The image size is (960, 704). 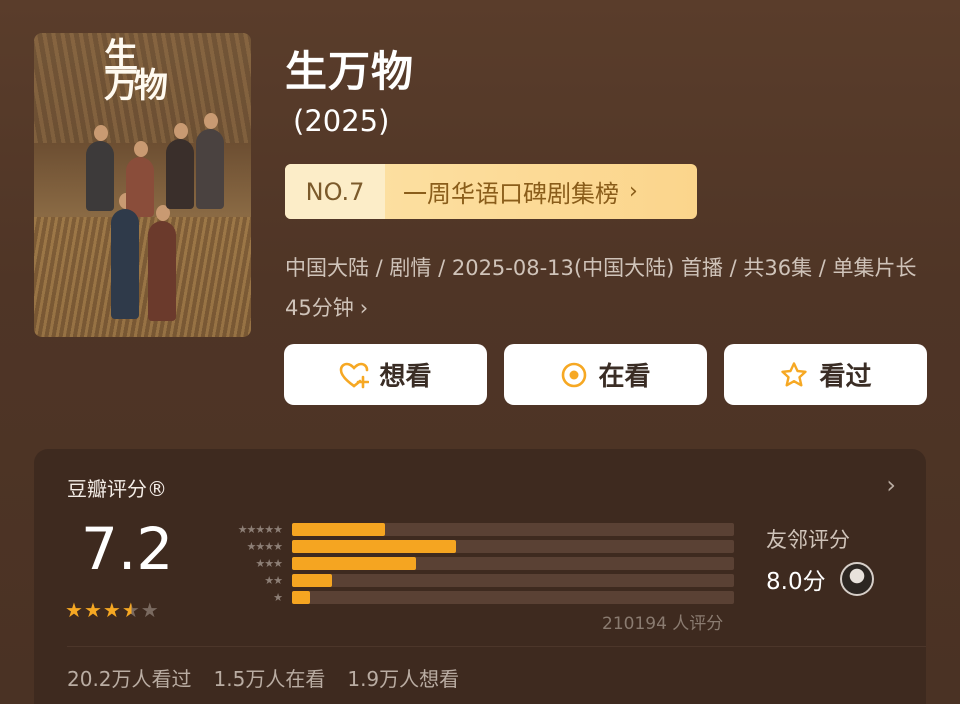 I want to click on rating-distribution: ★★★★★ ★★★★ ★★★ ★★ ★, so click(x=468, y=563).